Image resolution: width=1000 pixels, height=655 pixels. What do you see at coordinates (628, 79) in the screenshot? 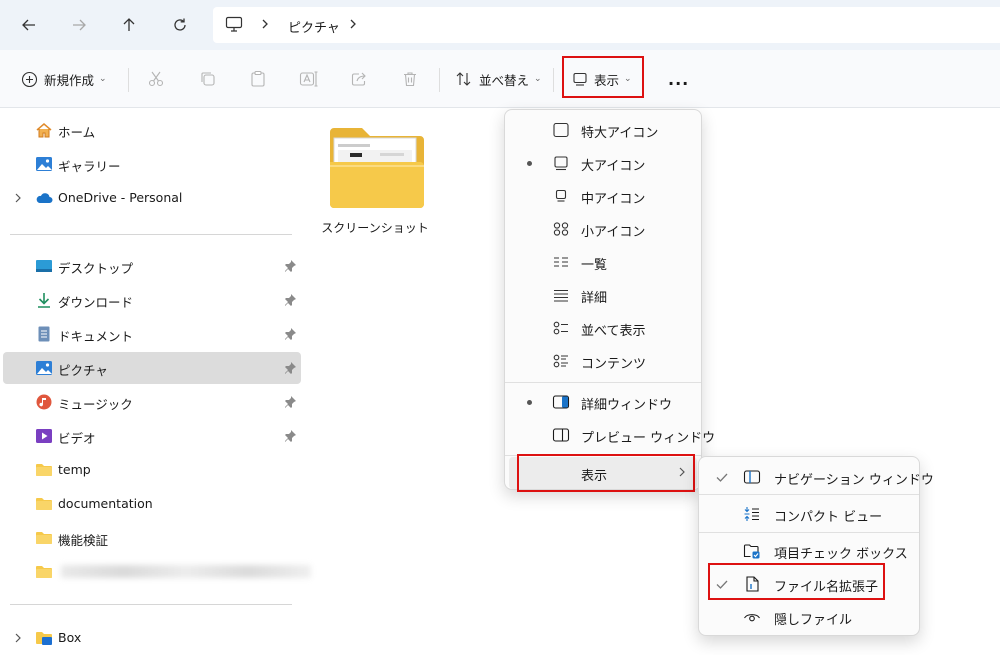
I see `chevron-down-icon: ⌄` at bounding box center [628, 79].